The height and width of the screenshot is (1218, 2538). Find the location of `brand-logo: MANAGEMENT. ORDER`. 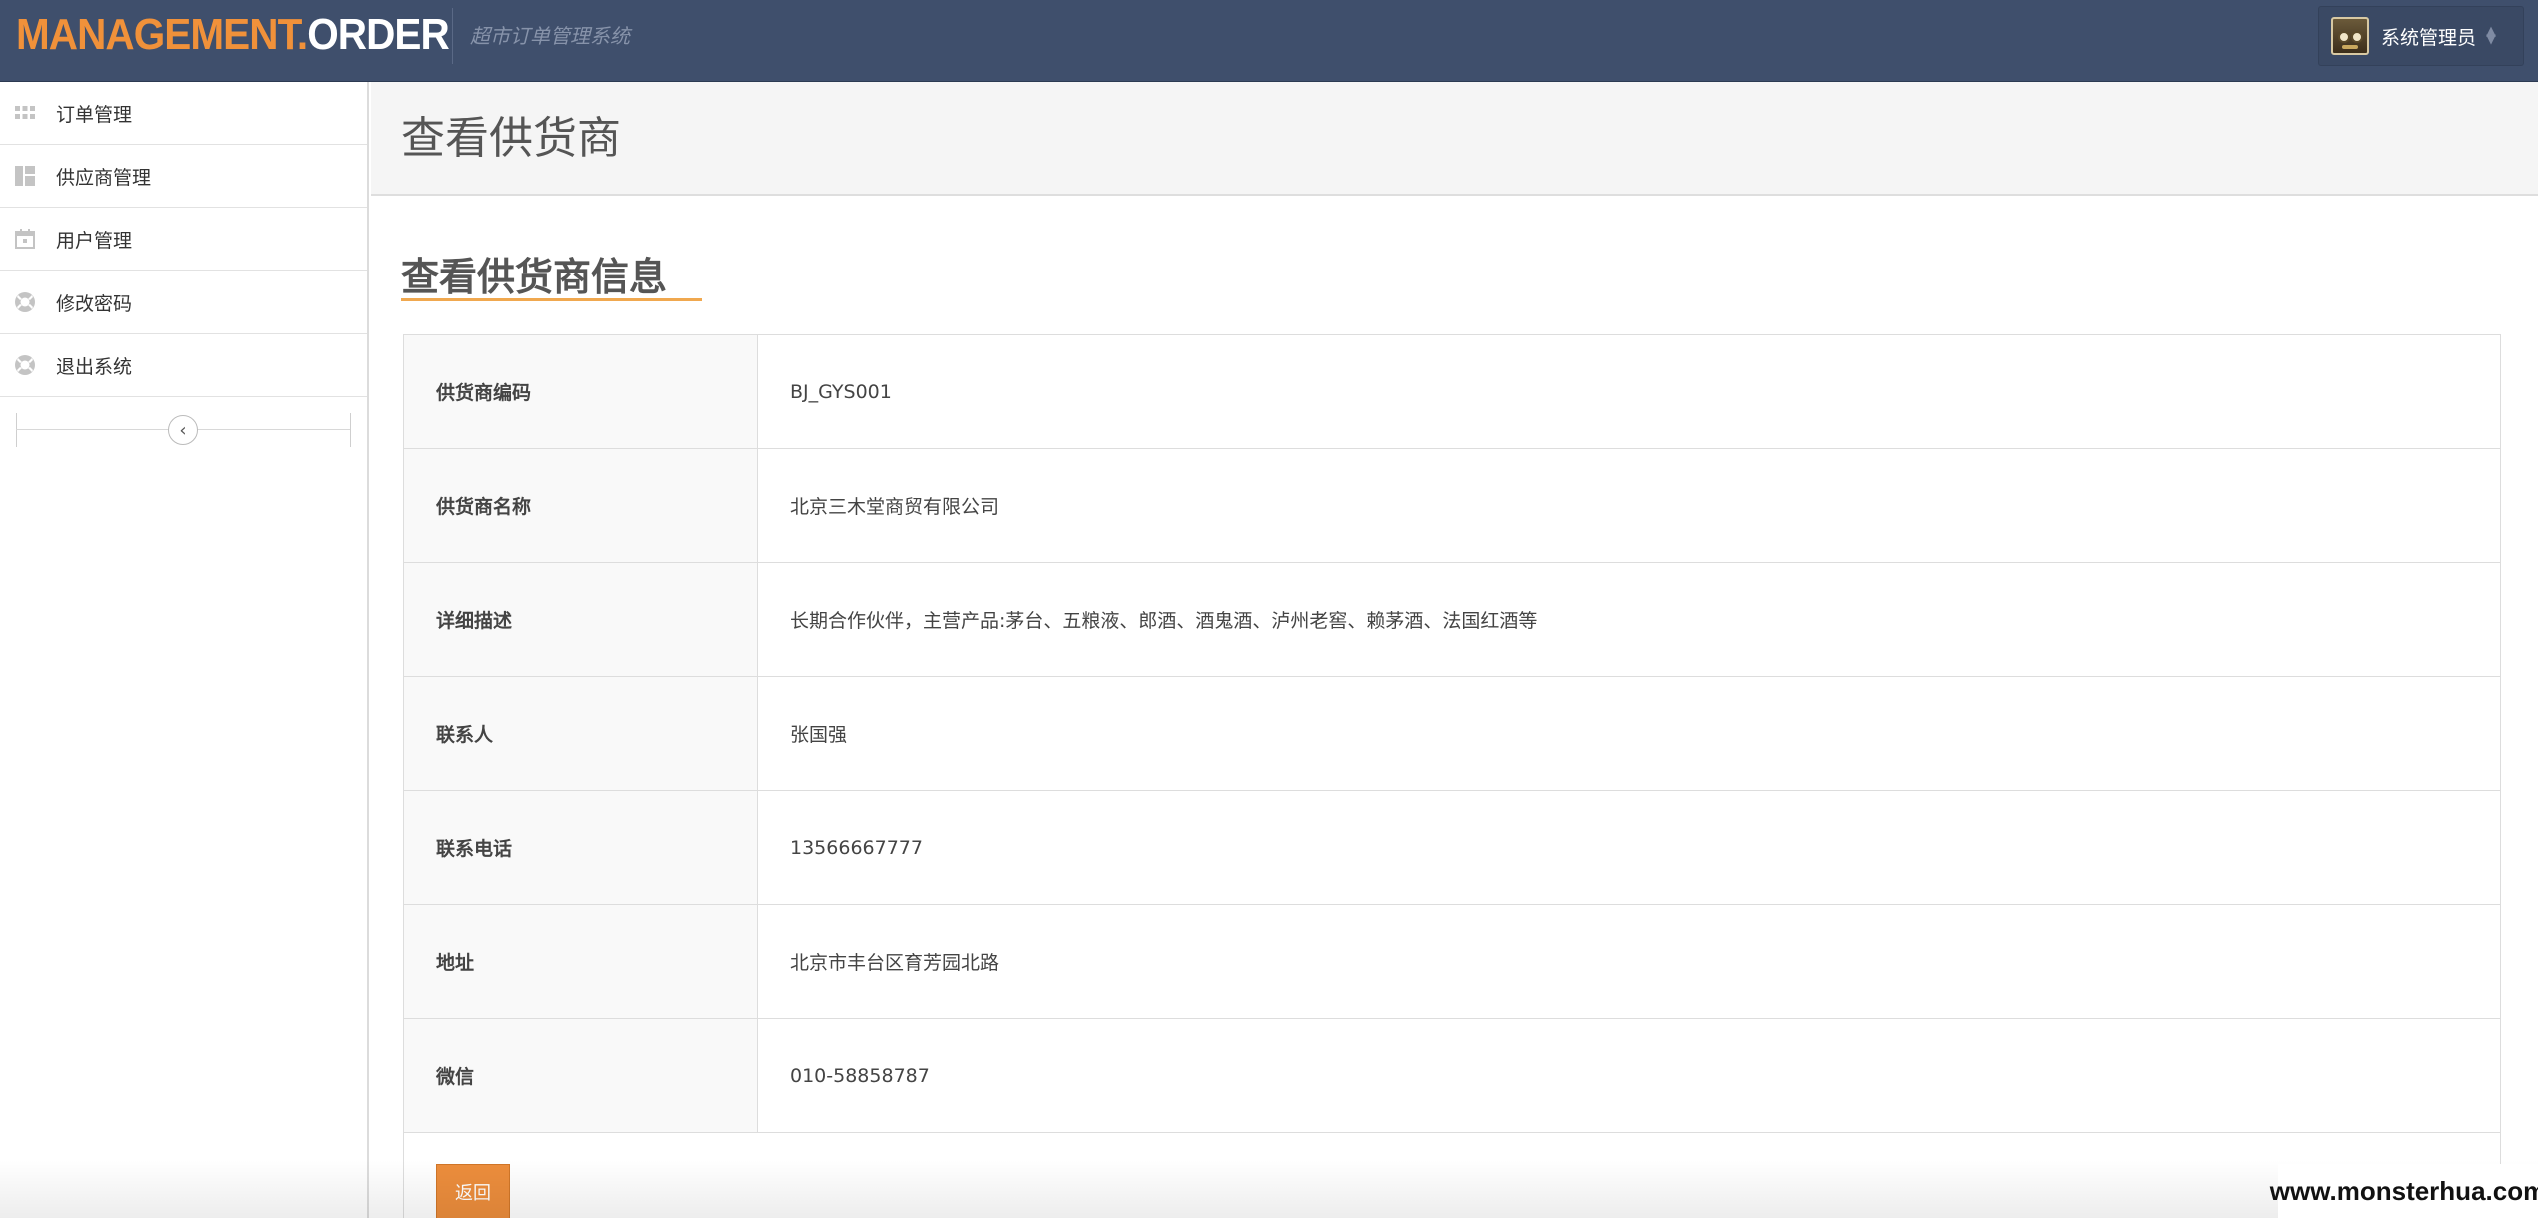

brand-logo: MANAGEMENT. ORDER is located at coordinates (233, 35).